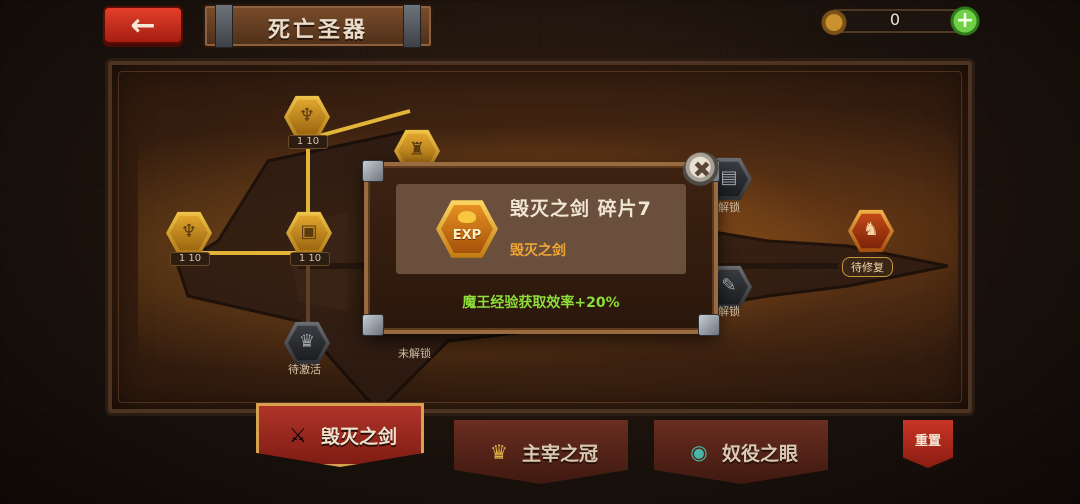 Image resolution: width=1080 pixels, height=504 pixels. I want to click on fragment-effect: 魔王经验获取效率+20%, so click(541, 303).